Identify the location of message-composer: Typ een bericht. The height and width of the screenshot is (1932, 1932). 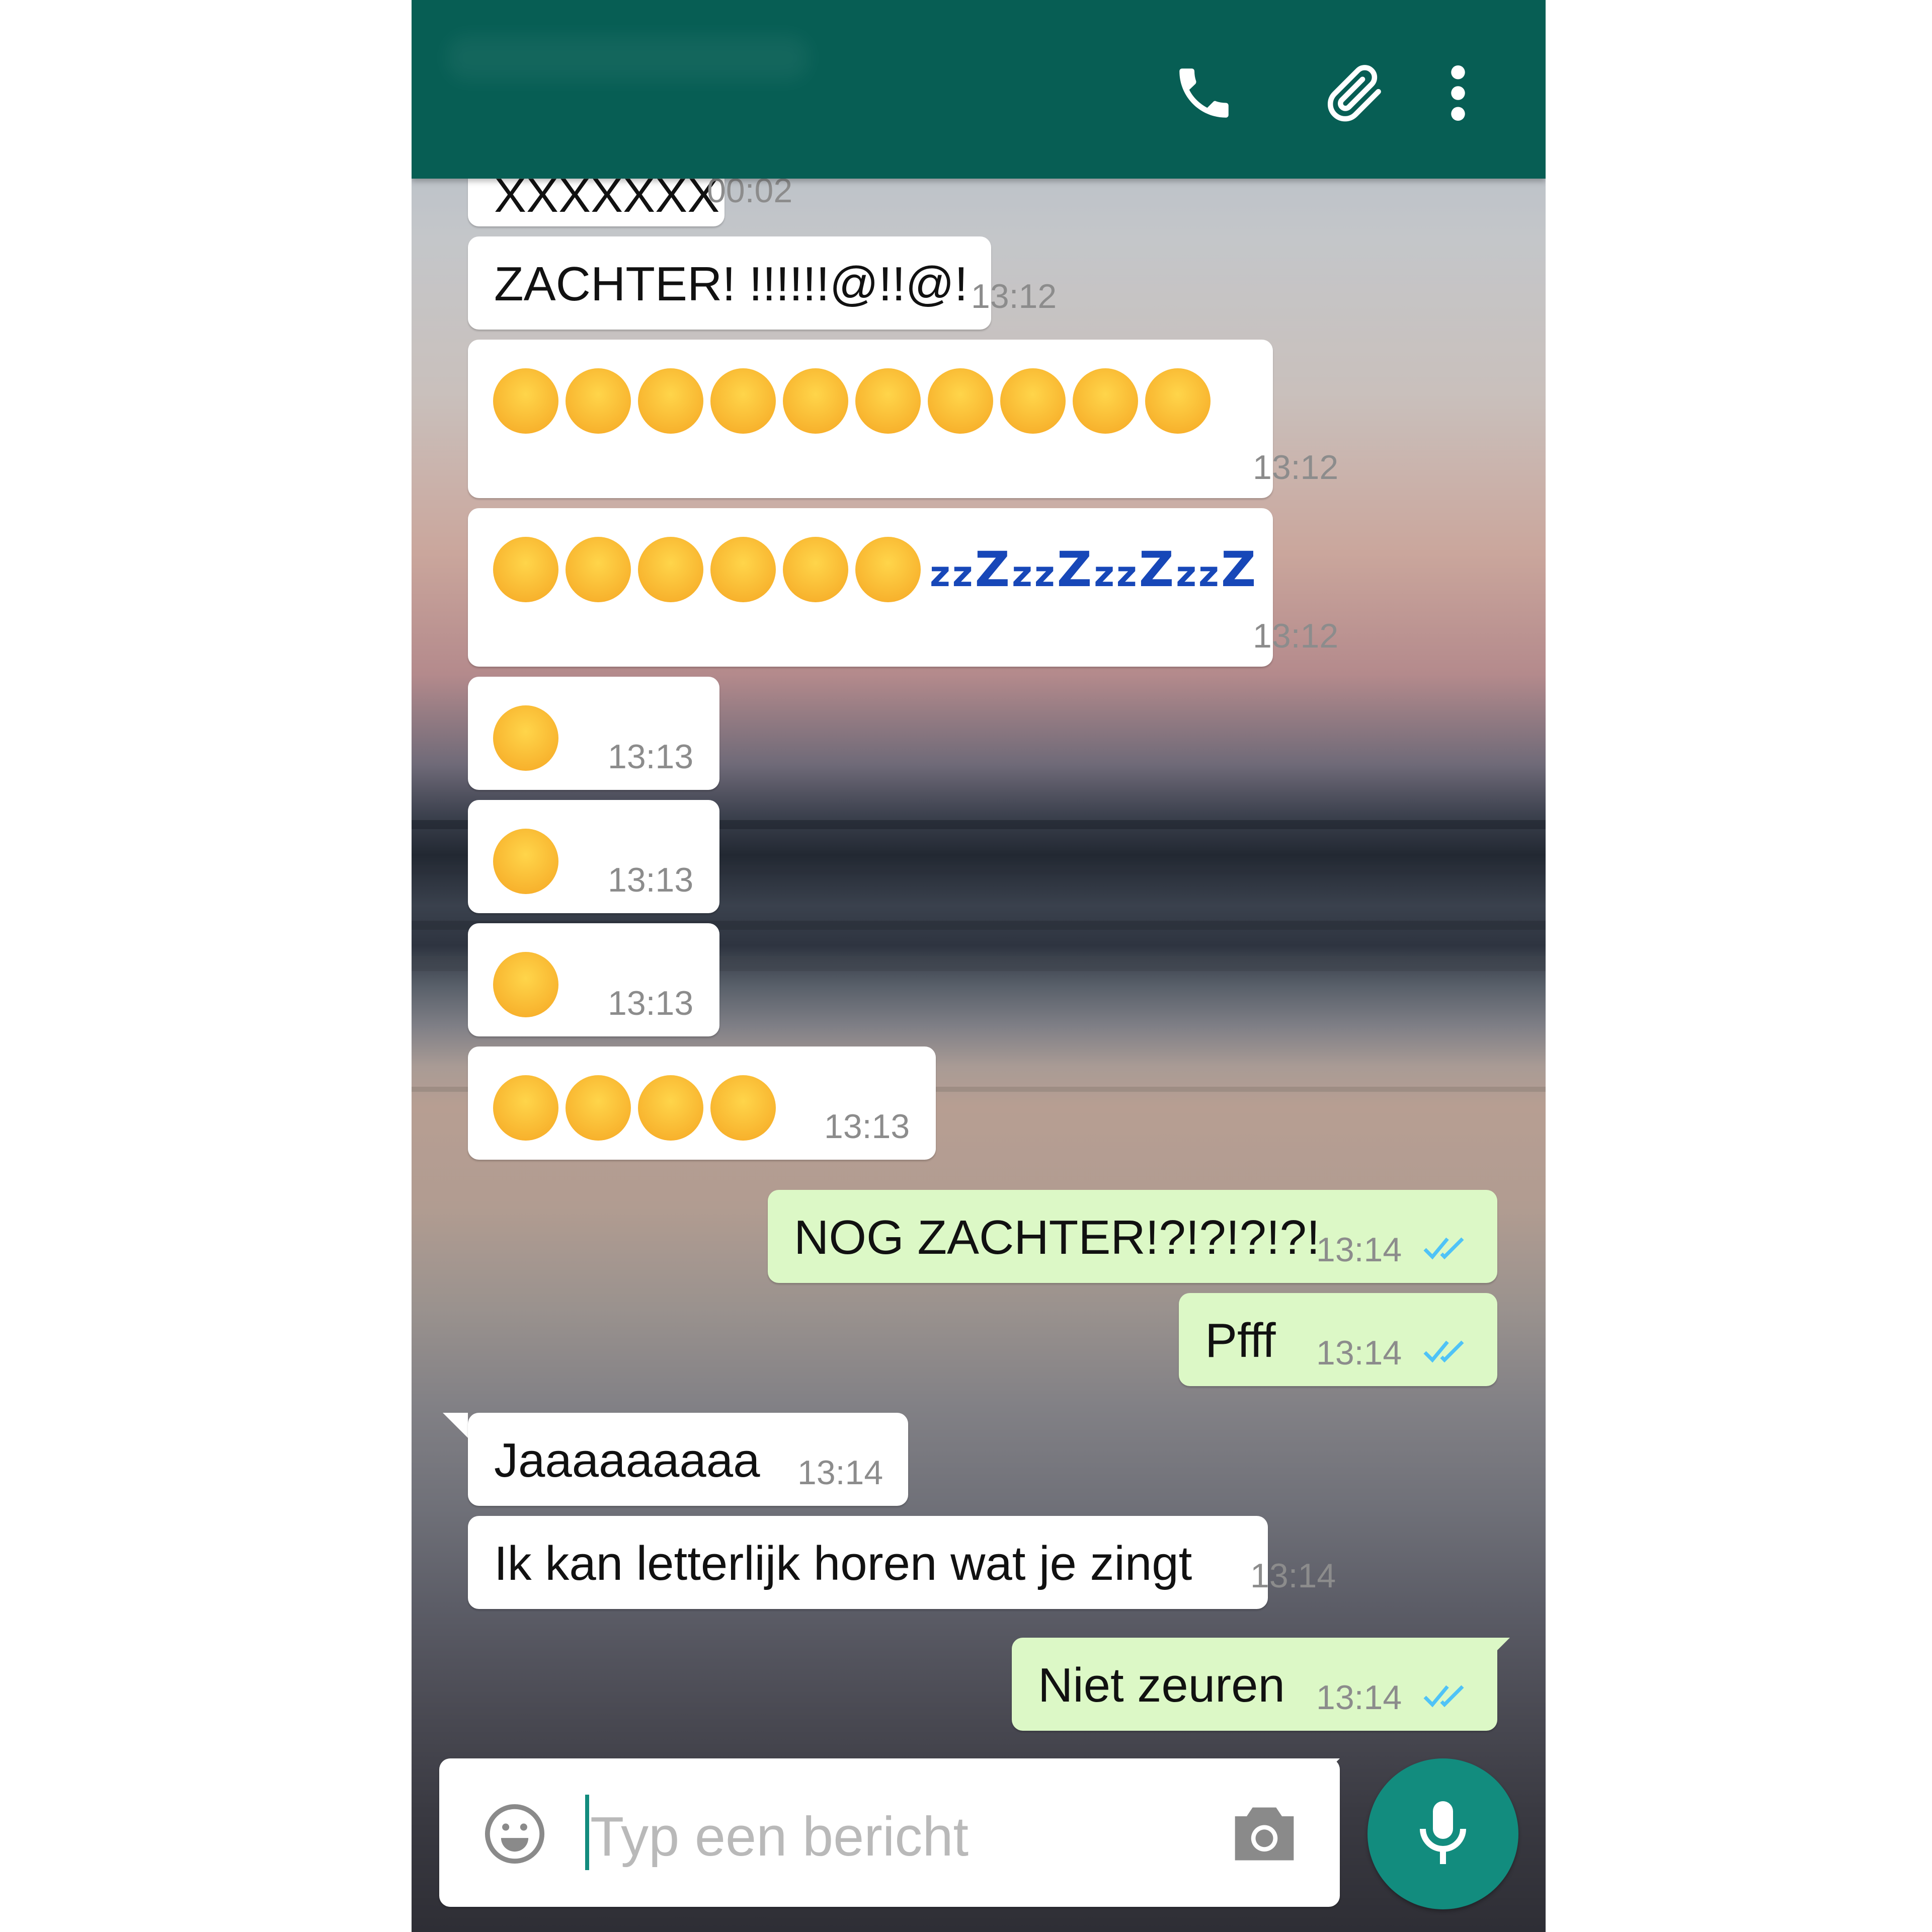
(889, 1832).